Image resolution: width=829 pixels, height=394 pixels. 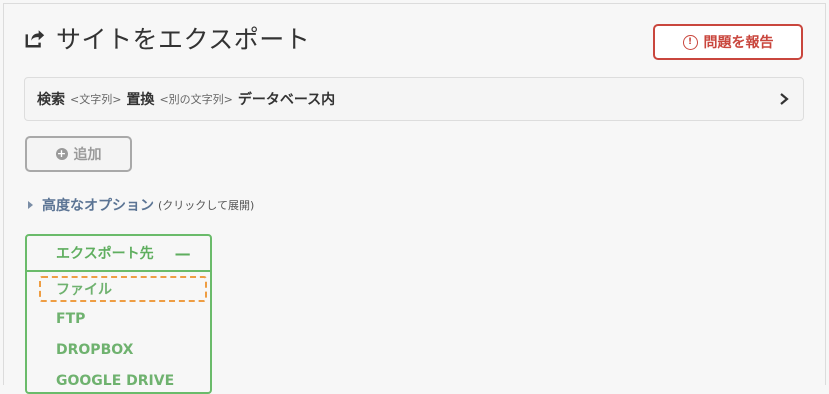 I want to click on export-destination-title: エクスポート先, so click(x=105, y=254).